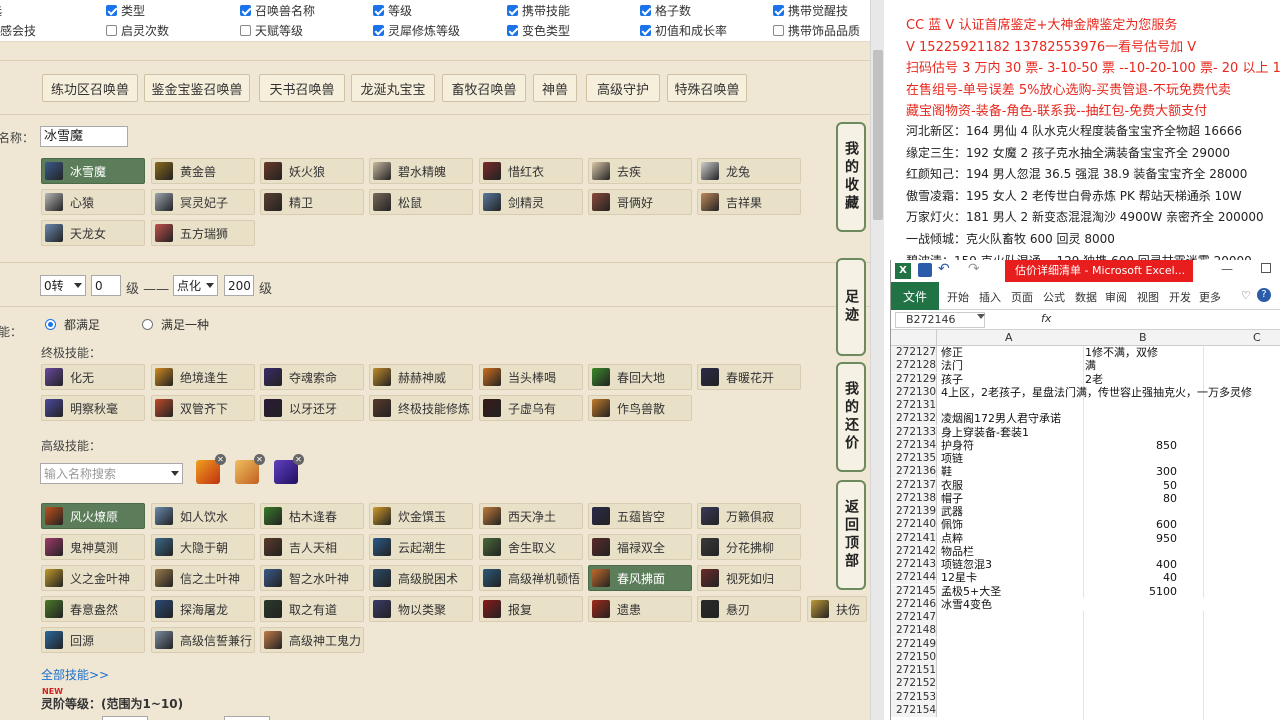 Image resolution: width=1280 pixels, height=720 pixels. I want to click on undo-icon: ↶, so click(944, 269).